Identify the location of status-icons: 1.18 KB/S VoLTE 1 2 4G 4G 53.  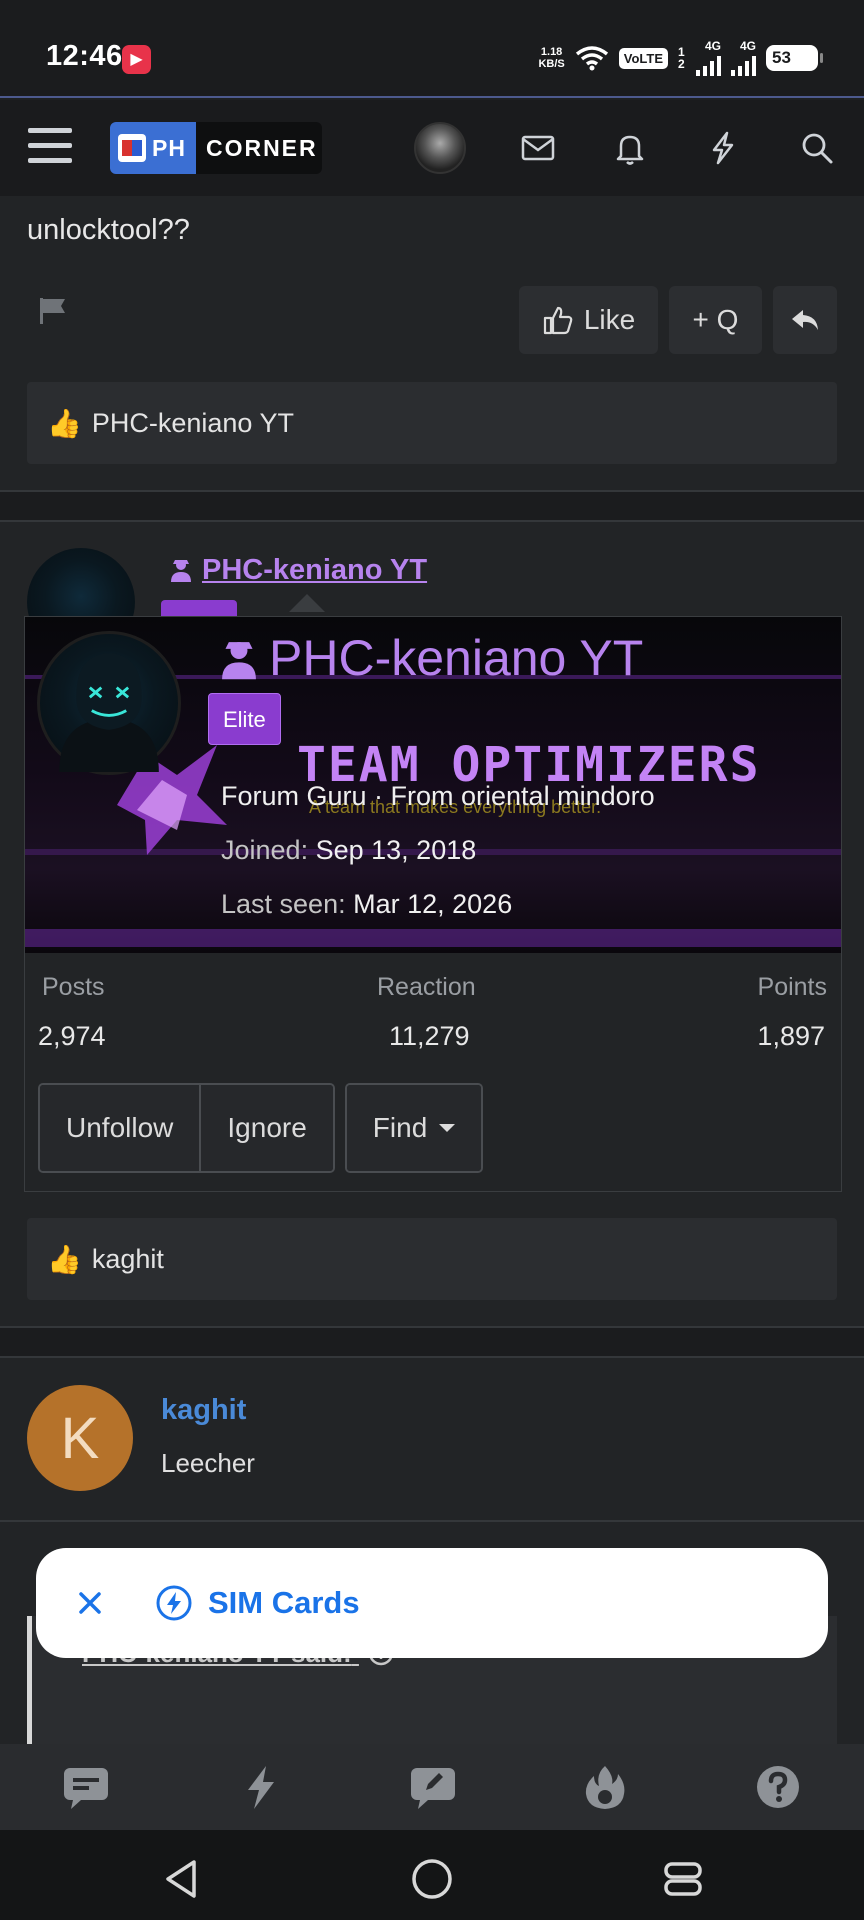
(680, 58).